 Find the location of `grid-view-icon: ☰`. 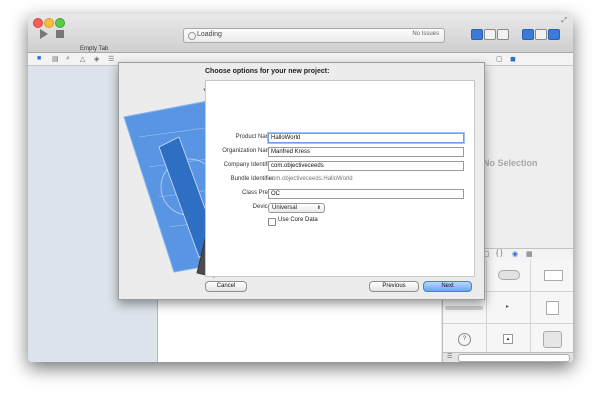

grid-view-icon: ☰ is located at coordinates (449, 356).